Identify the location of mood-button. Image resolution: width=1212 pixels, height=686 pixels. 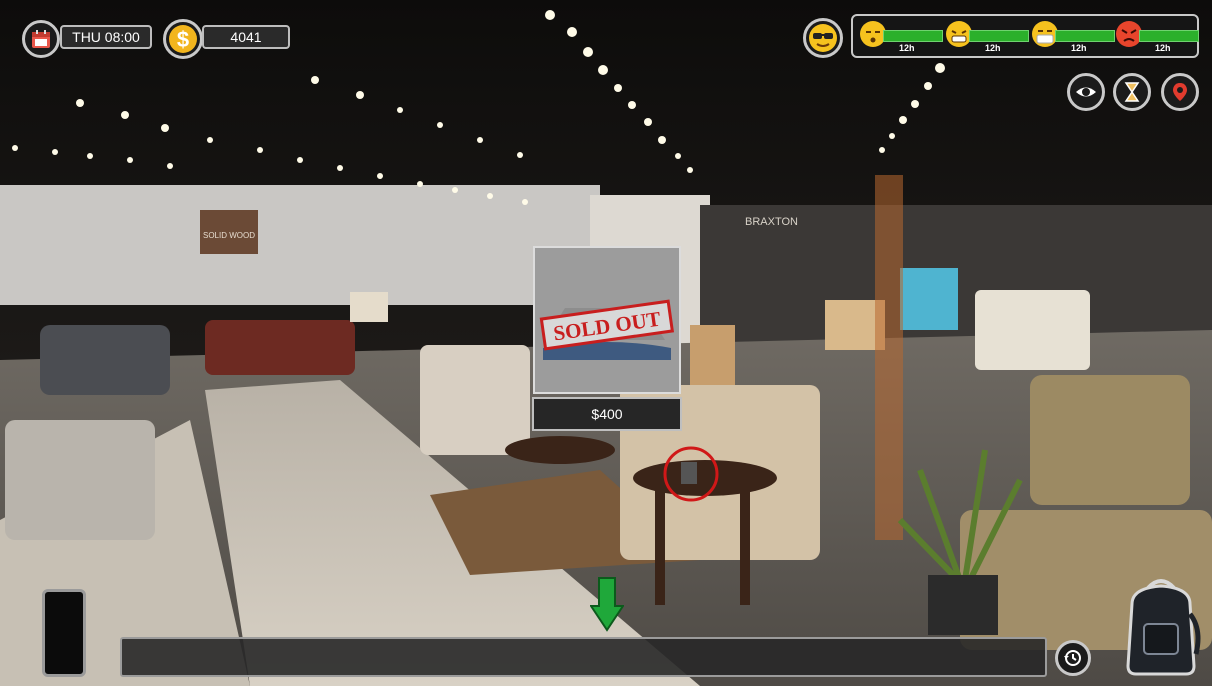
(823, 38).